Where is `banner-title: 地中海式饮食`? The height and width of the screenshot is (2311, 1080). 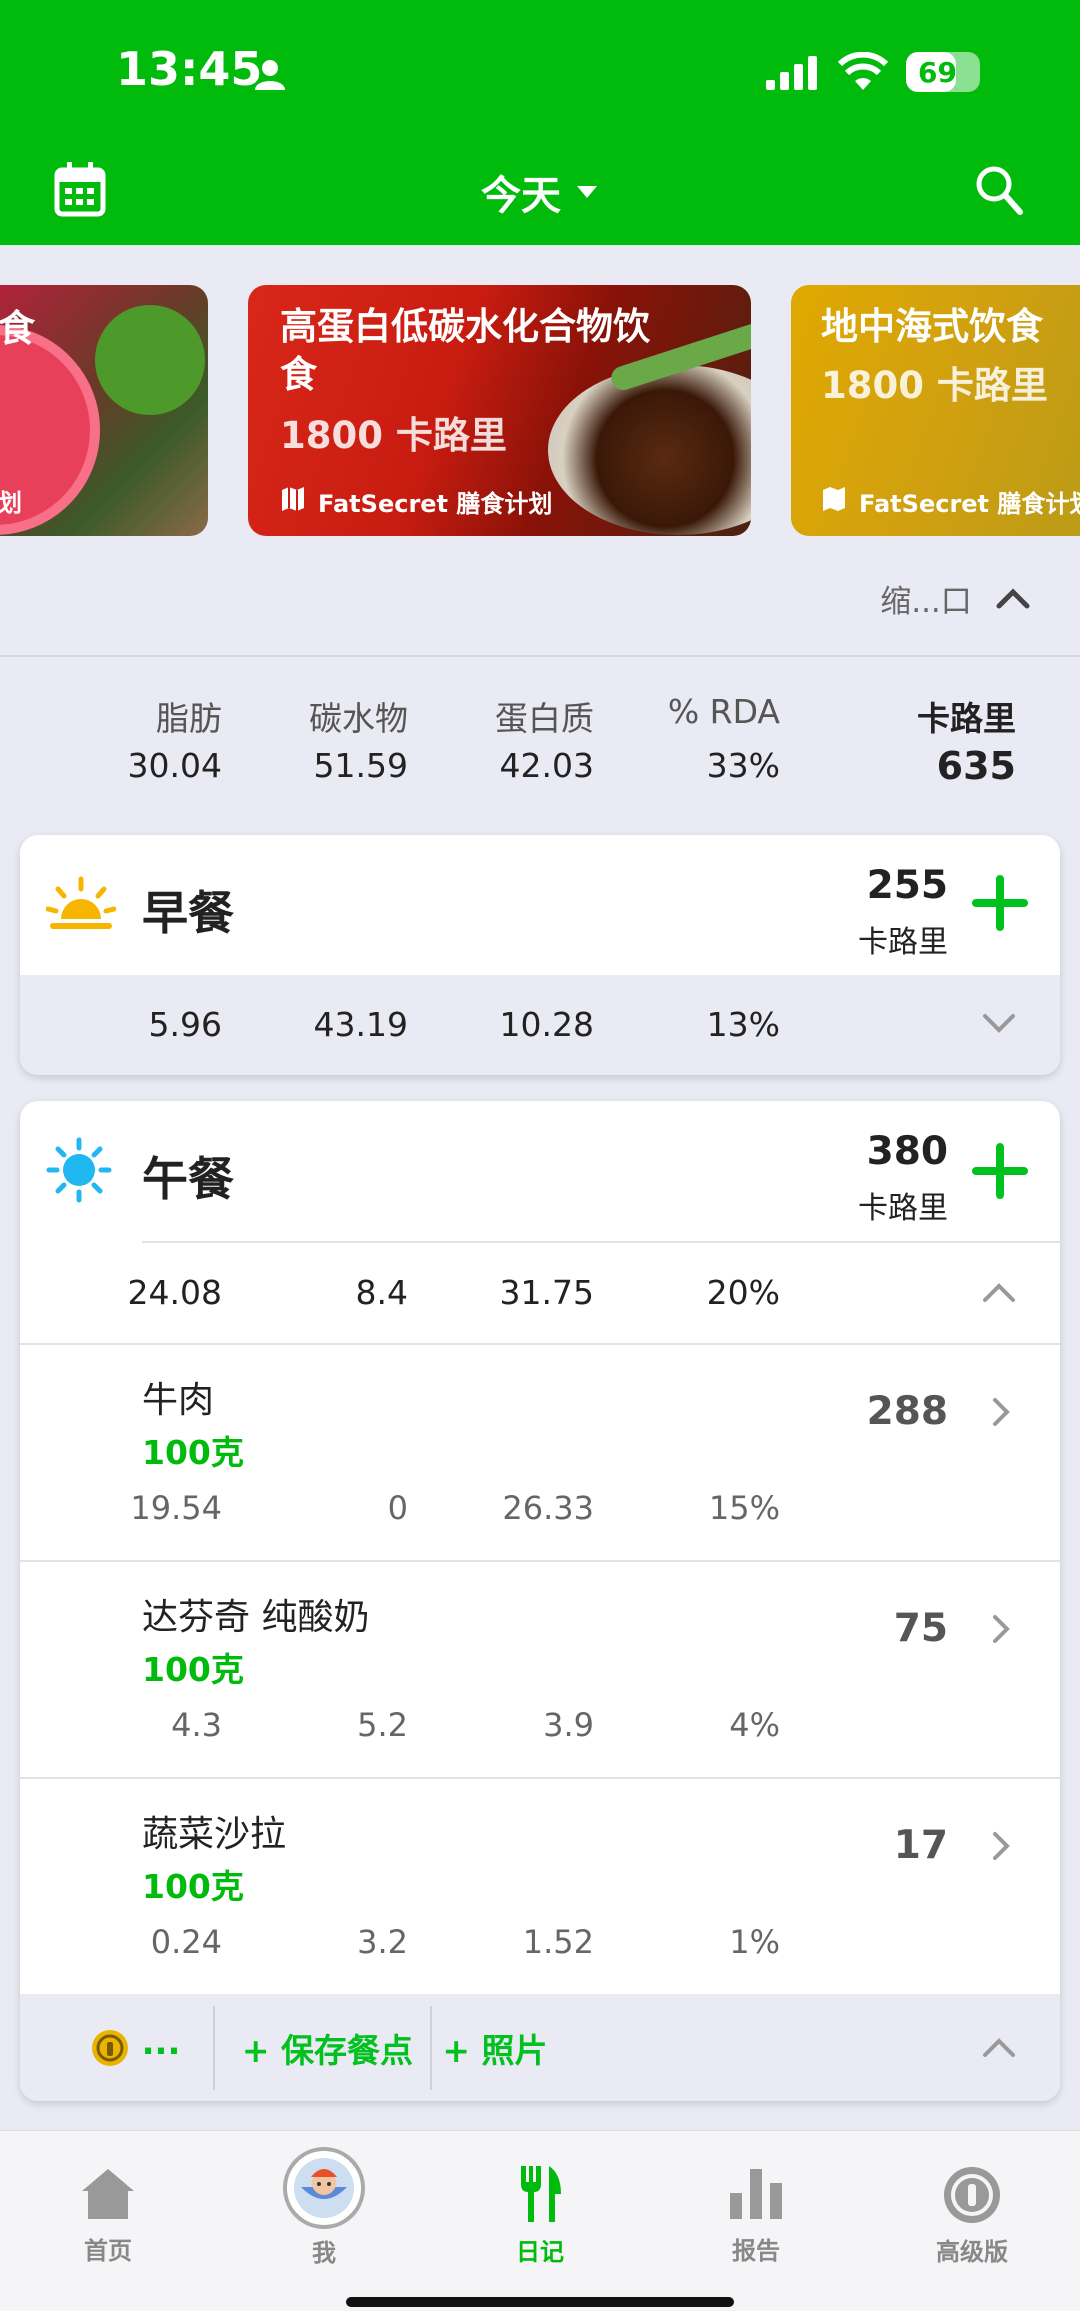
banner-title: 地中海式饮食 is located at coordinates (932, 326).